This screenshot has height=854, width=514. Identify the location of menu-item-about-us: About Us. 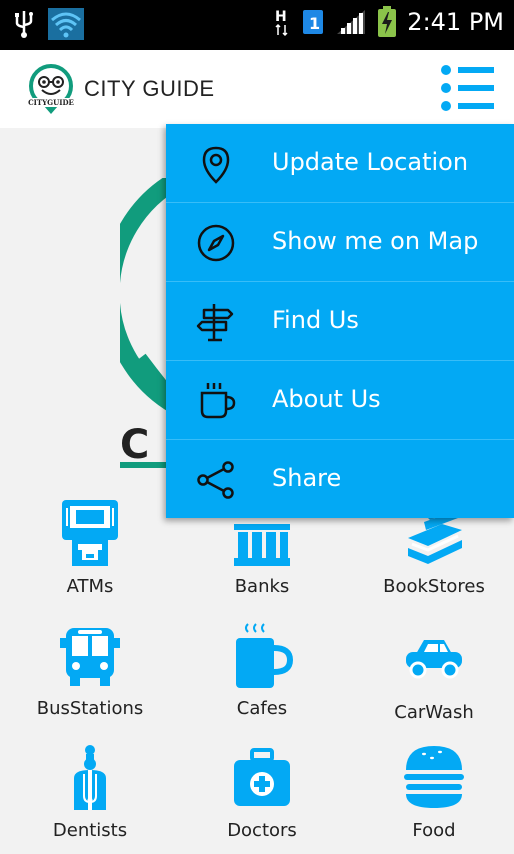
(340, 400).